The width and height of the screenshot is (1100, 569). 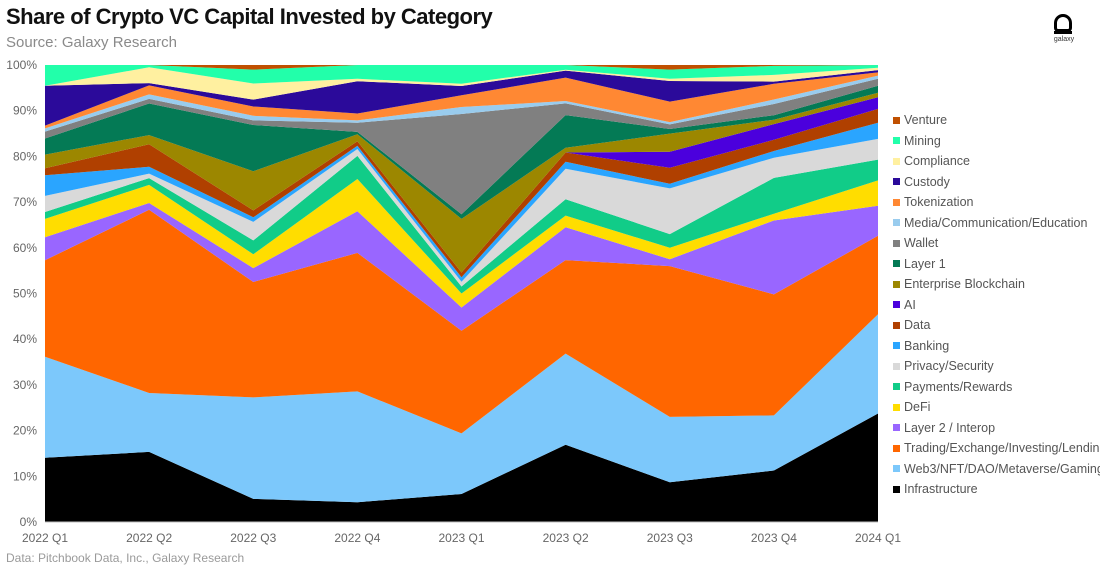 I want to click on legend-item-infrastructure: Infrastructure, so click(x=996, y=489).